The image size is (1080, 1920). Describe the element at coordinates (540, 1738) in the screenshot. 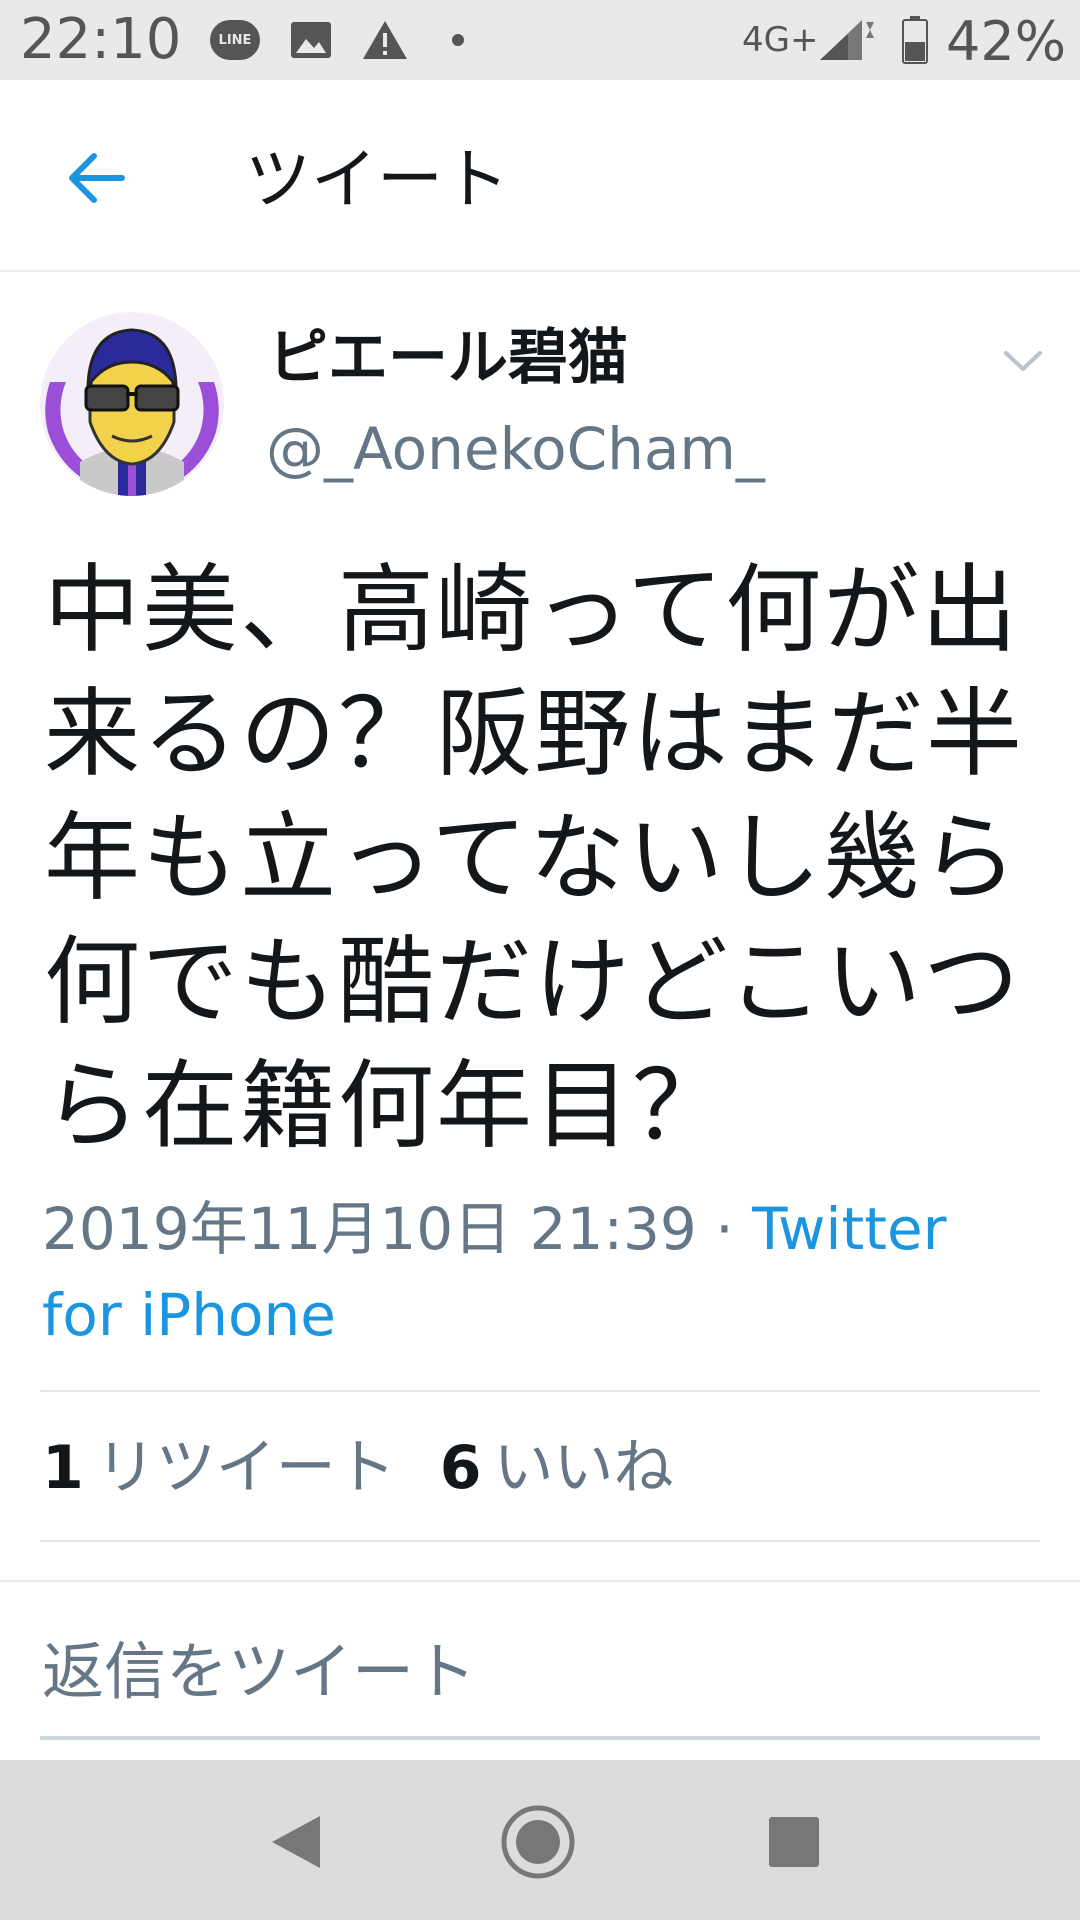

I see `reply-underline` at that location.